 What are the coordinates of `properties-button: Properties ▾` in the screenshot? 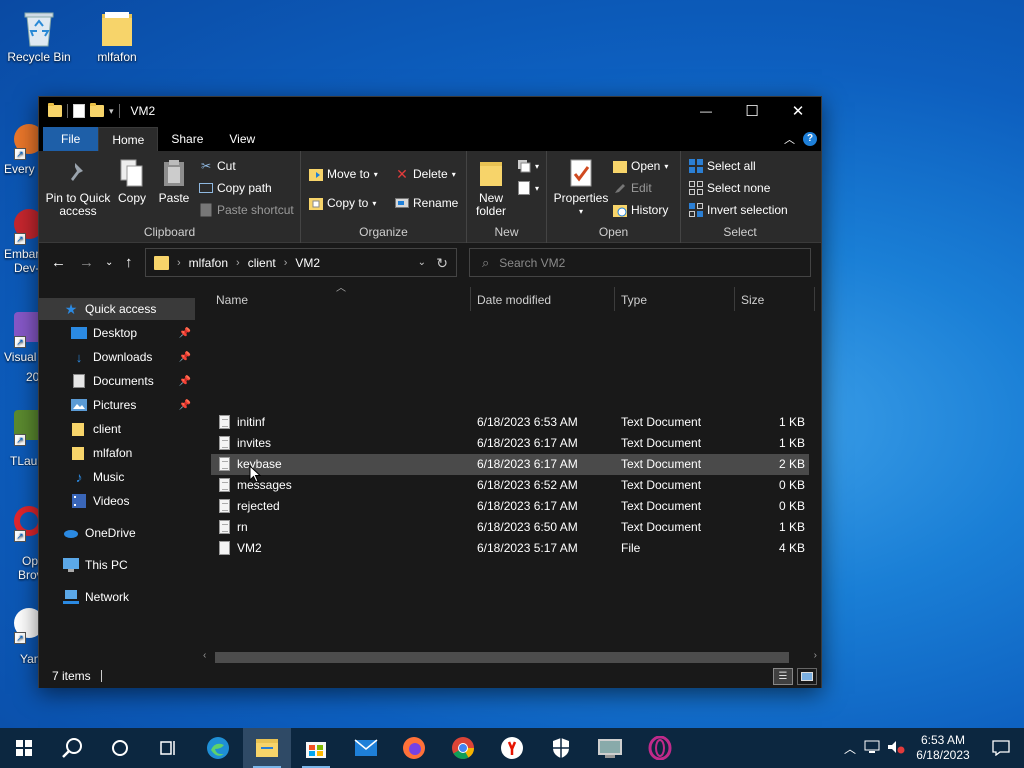 It's located at (581, 187).